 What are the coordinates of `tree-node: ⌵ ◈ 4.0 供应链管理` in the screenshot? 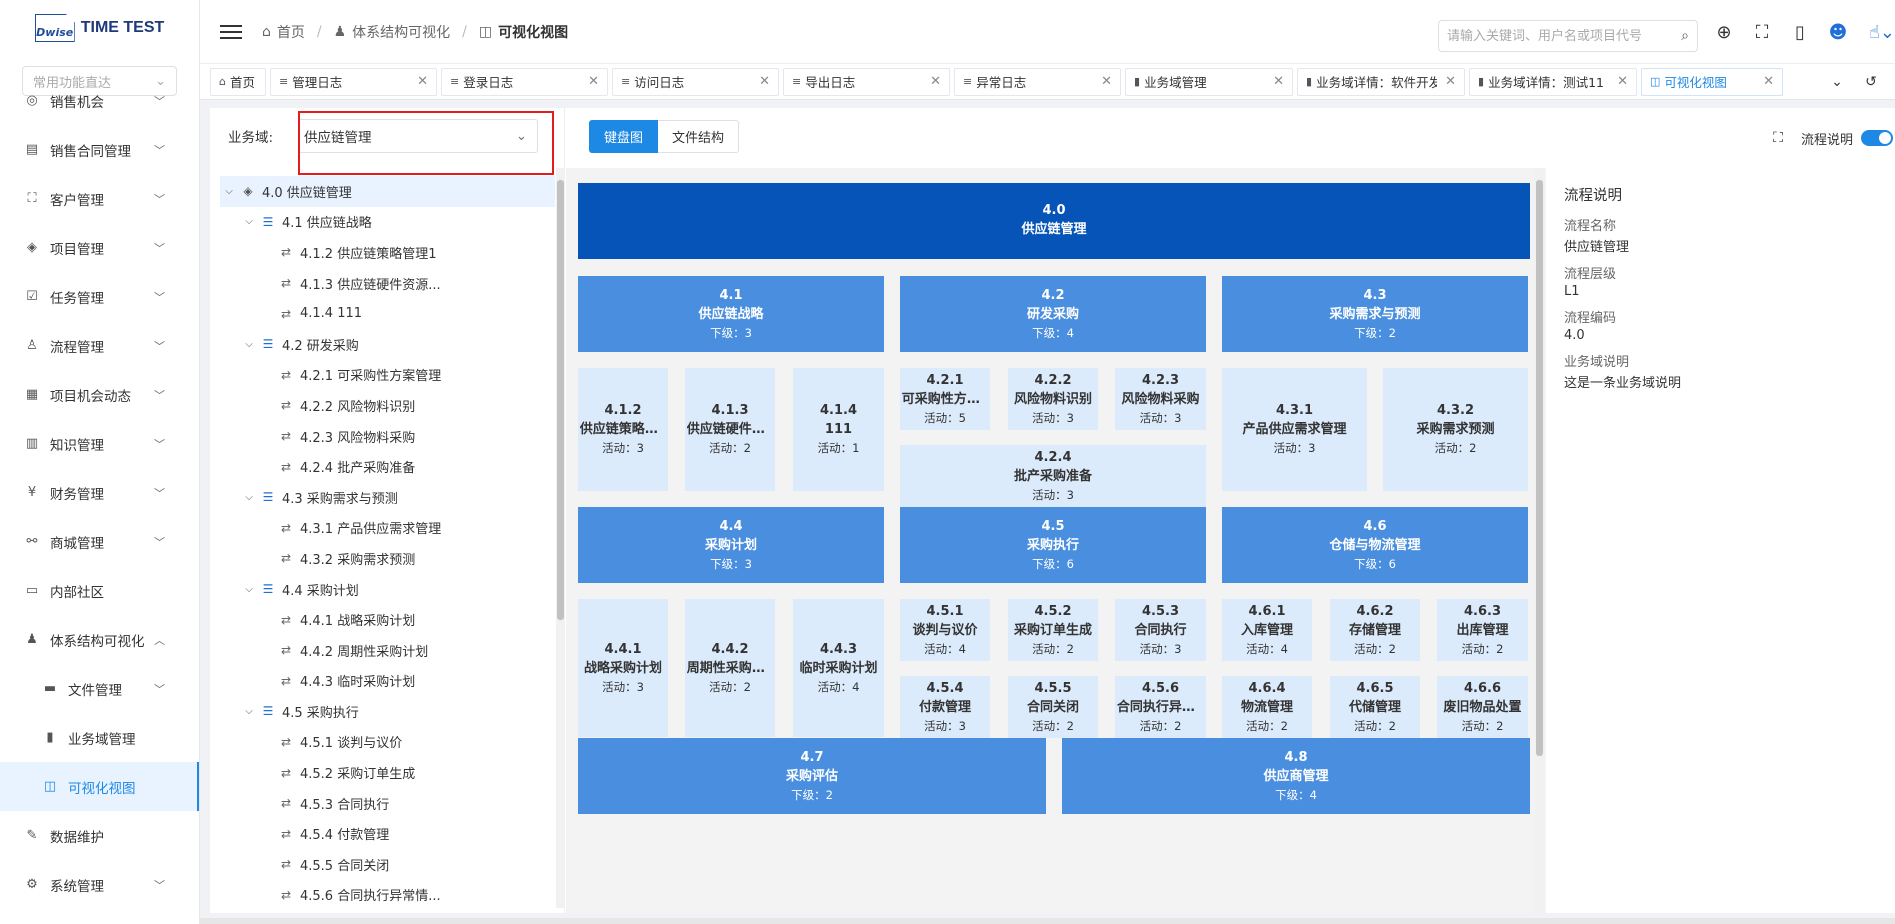 It's located at (387, 191).